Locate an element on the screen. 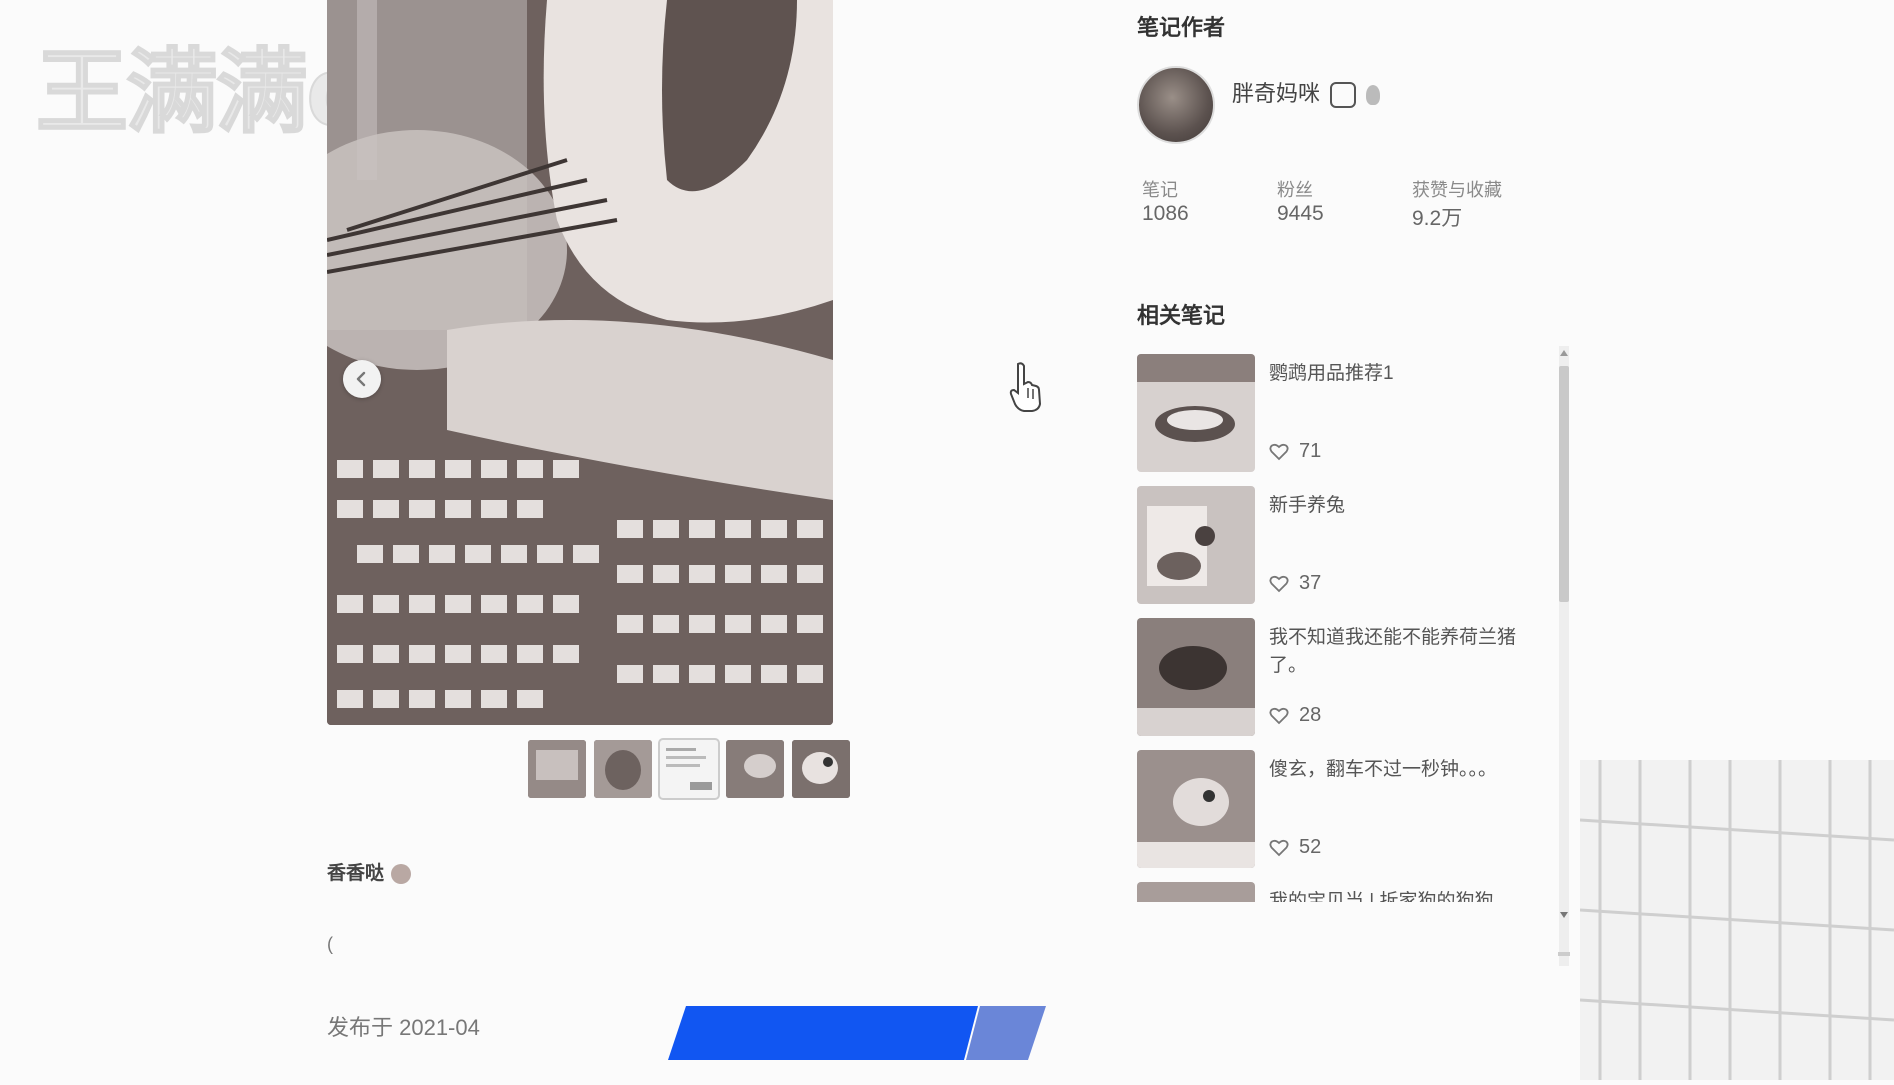  list-item: 我的宝贝当 | 拆家狗的狗狗 is located at coordinates (1346, 891).